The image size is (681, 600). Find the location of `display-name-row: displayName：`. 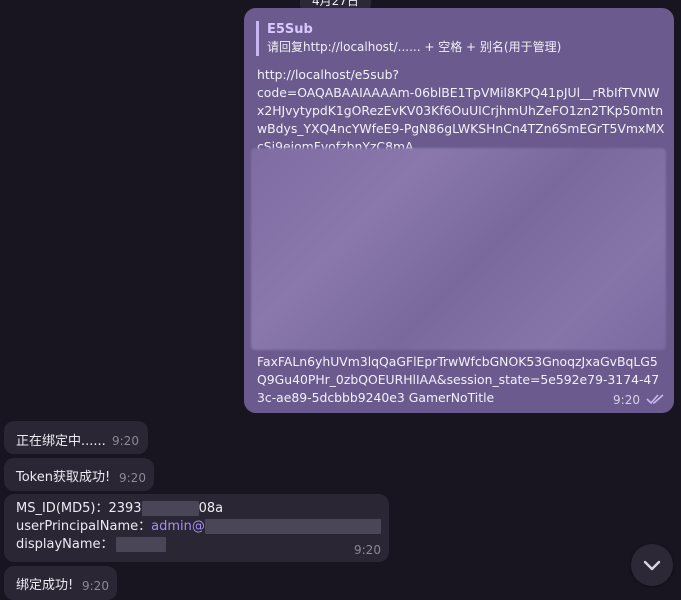

display-name-row: displayName： is located at coordinates (91, 545).